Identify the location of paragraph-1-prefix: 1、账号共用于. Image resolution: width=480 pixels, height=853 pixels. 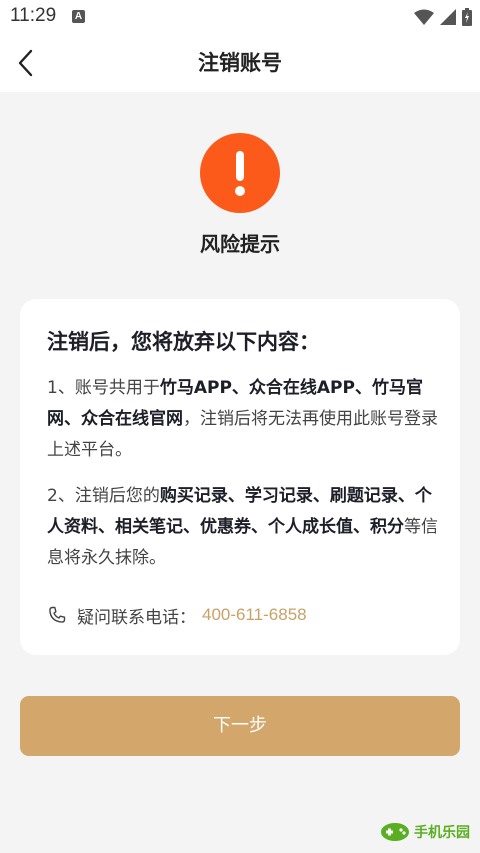
(103, 388).